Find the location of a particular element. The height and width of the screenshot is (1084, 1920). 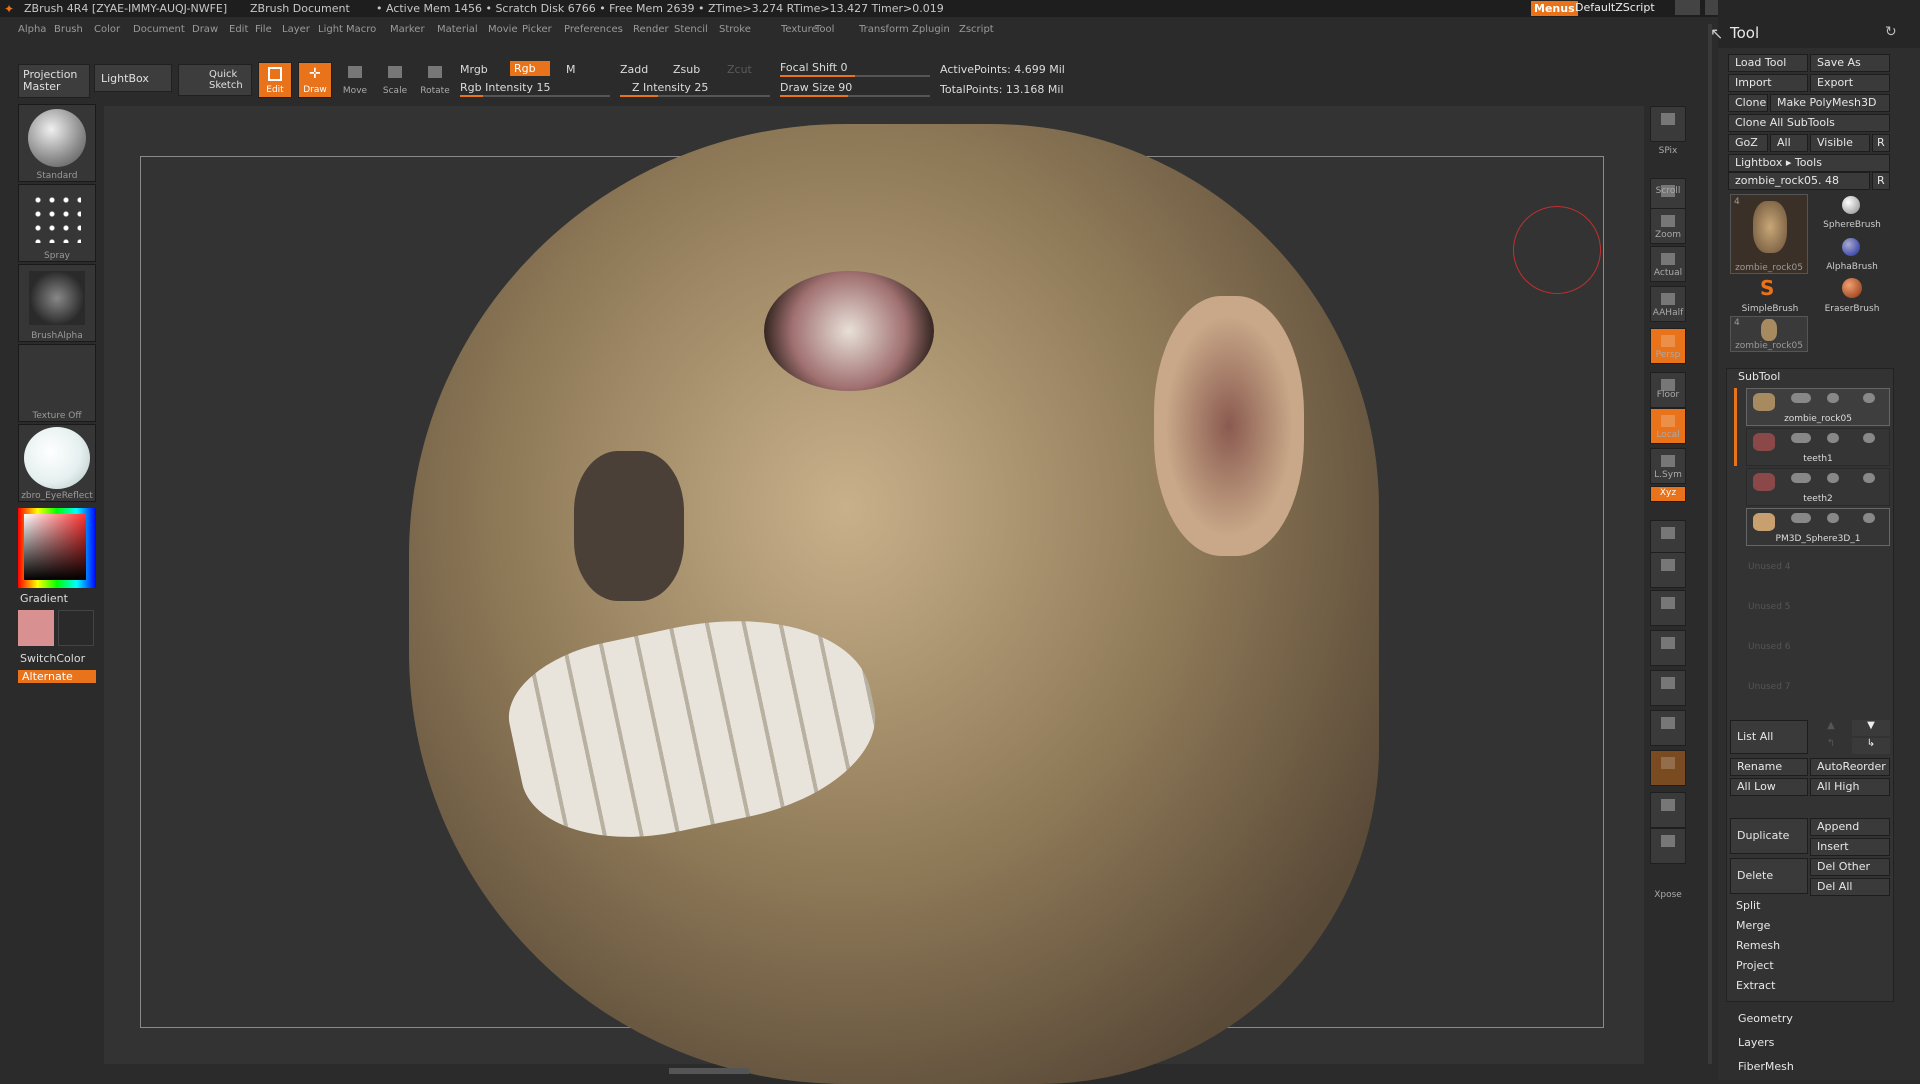

stroke-spray-button: Spray is located at coordinates (57, 223).